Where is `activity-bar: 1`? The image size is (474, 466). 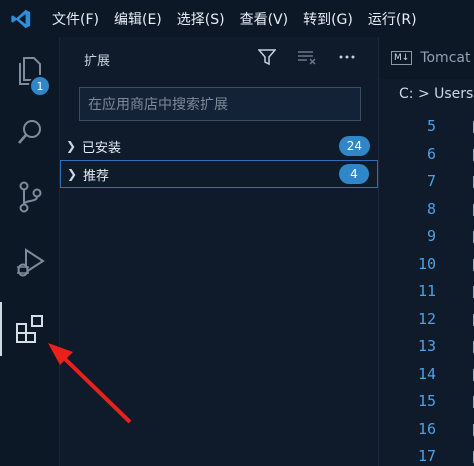 activity-bar: 1 is located at coordinates (30, 251).